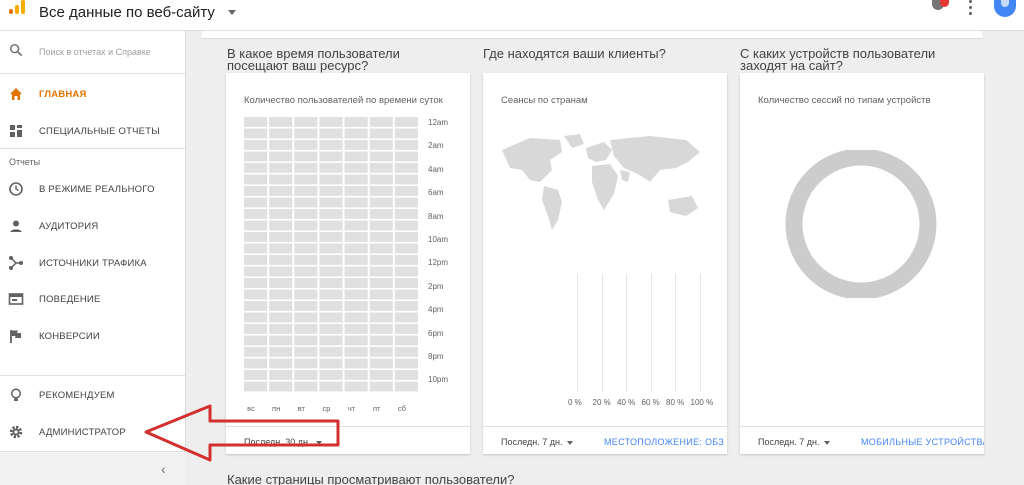 This screenshot has height=485, width=1024. What do you see at coordinates (16, 131) in the screenshot?
I see `dashboard-icon` at bounding box center [16, 131].